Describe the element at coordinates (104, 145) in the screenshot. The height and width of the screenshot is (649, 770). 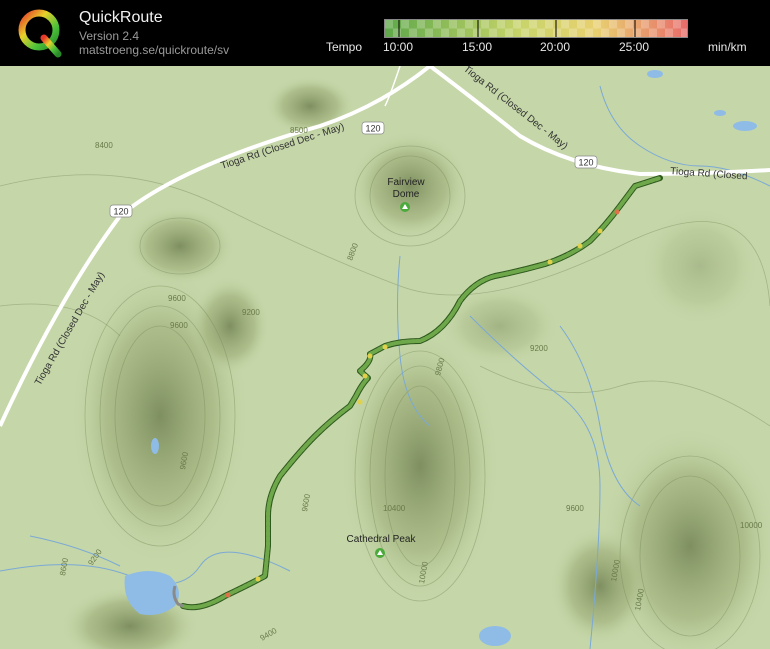
I see `elevation-label: 8400` at that location.